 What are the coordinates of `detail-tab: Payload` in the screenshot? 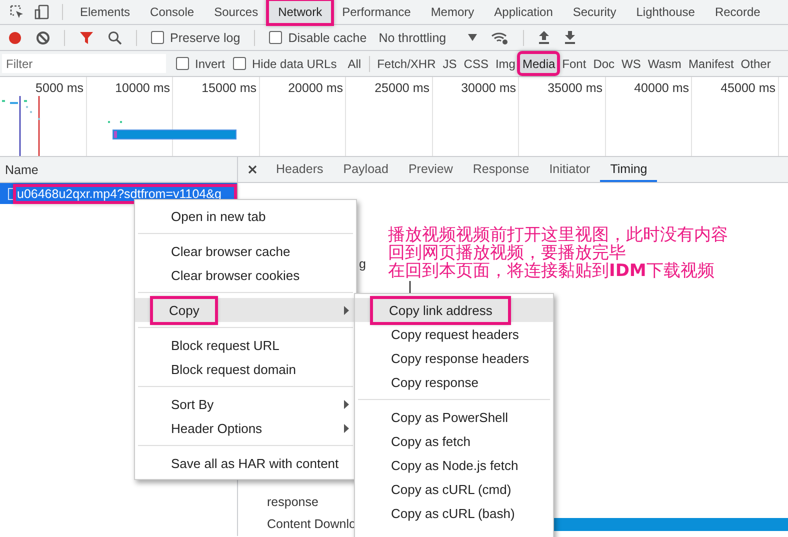 It's located at (365, 169).